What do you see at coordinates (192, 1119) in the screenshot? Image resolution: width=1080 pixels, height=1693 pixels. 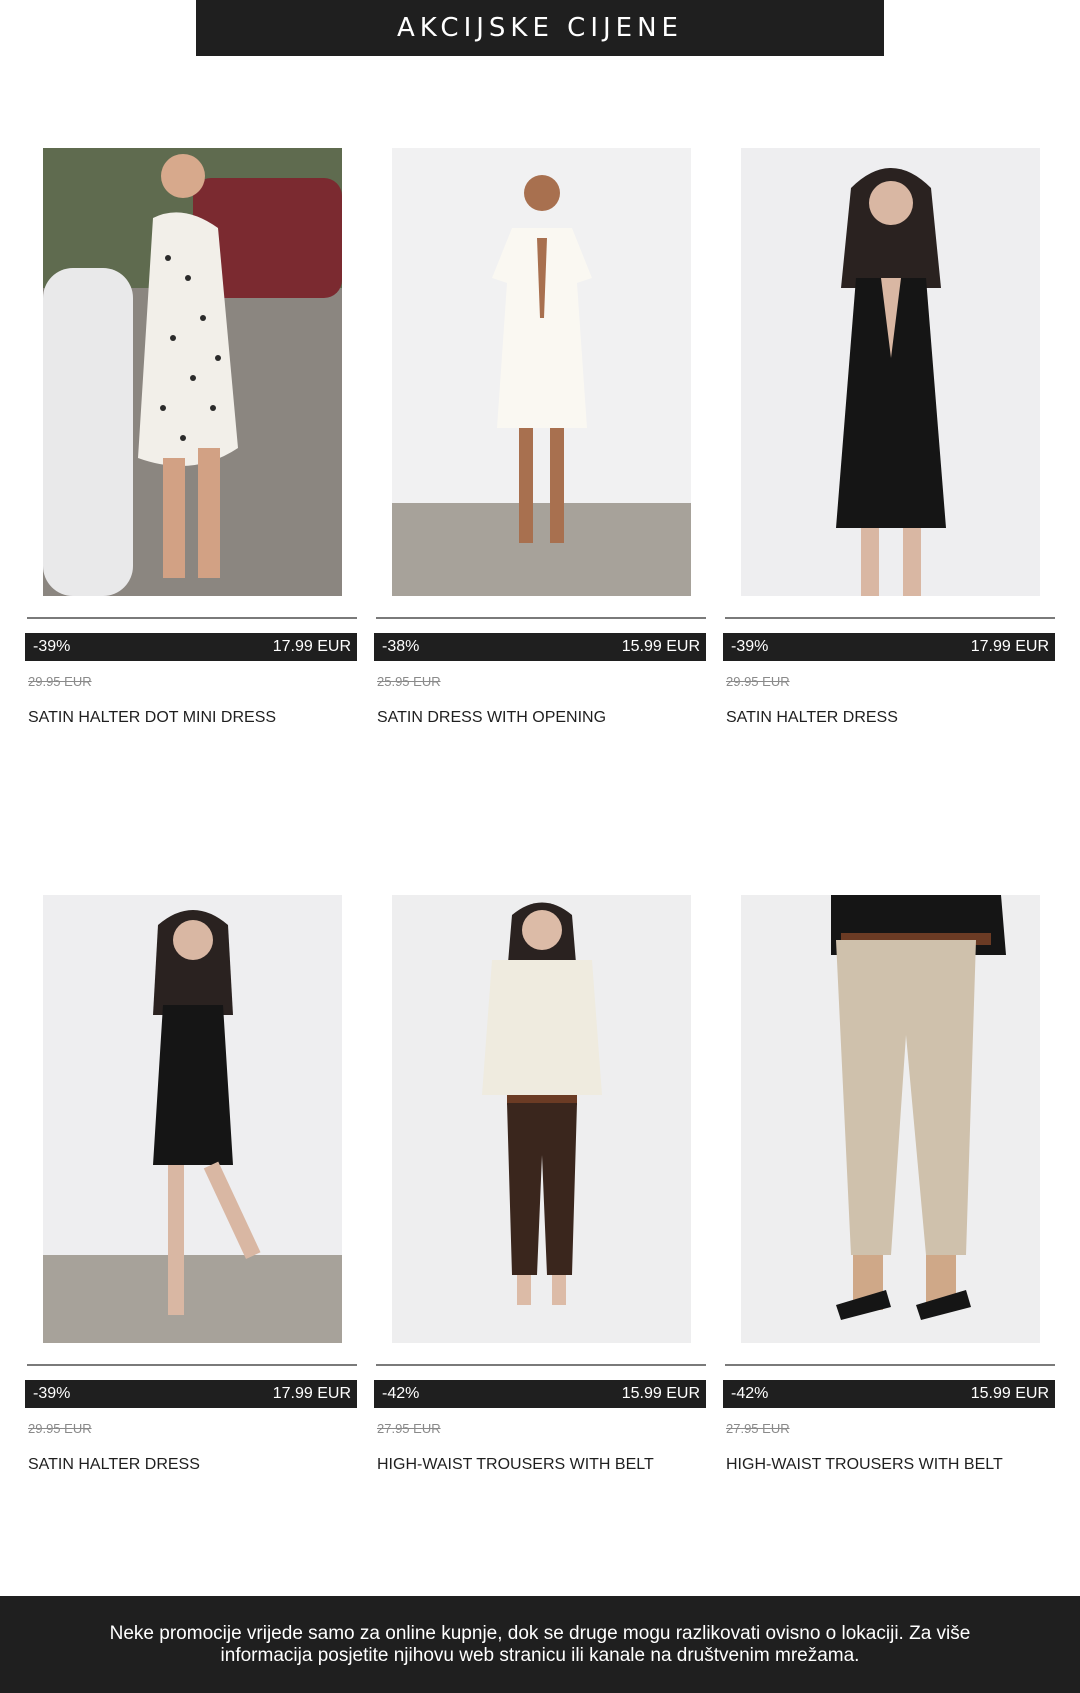 I see `product-image-satin-halter-dress-pose` at bounding box center [192, 1119].